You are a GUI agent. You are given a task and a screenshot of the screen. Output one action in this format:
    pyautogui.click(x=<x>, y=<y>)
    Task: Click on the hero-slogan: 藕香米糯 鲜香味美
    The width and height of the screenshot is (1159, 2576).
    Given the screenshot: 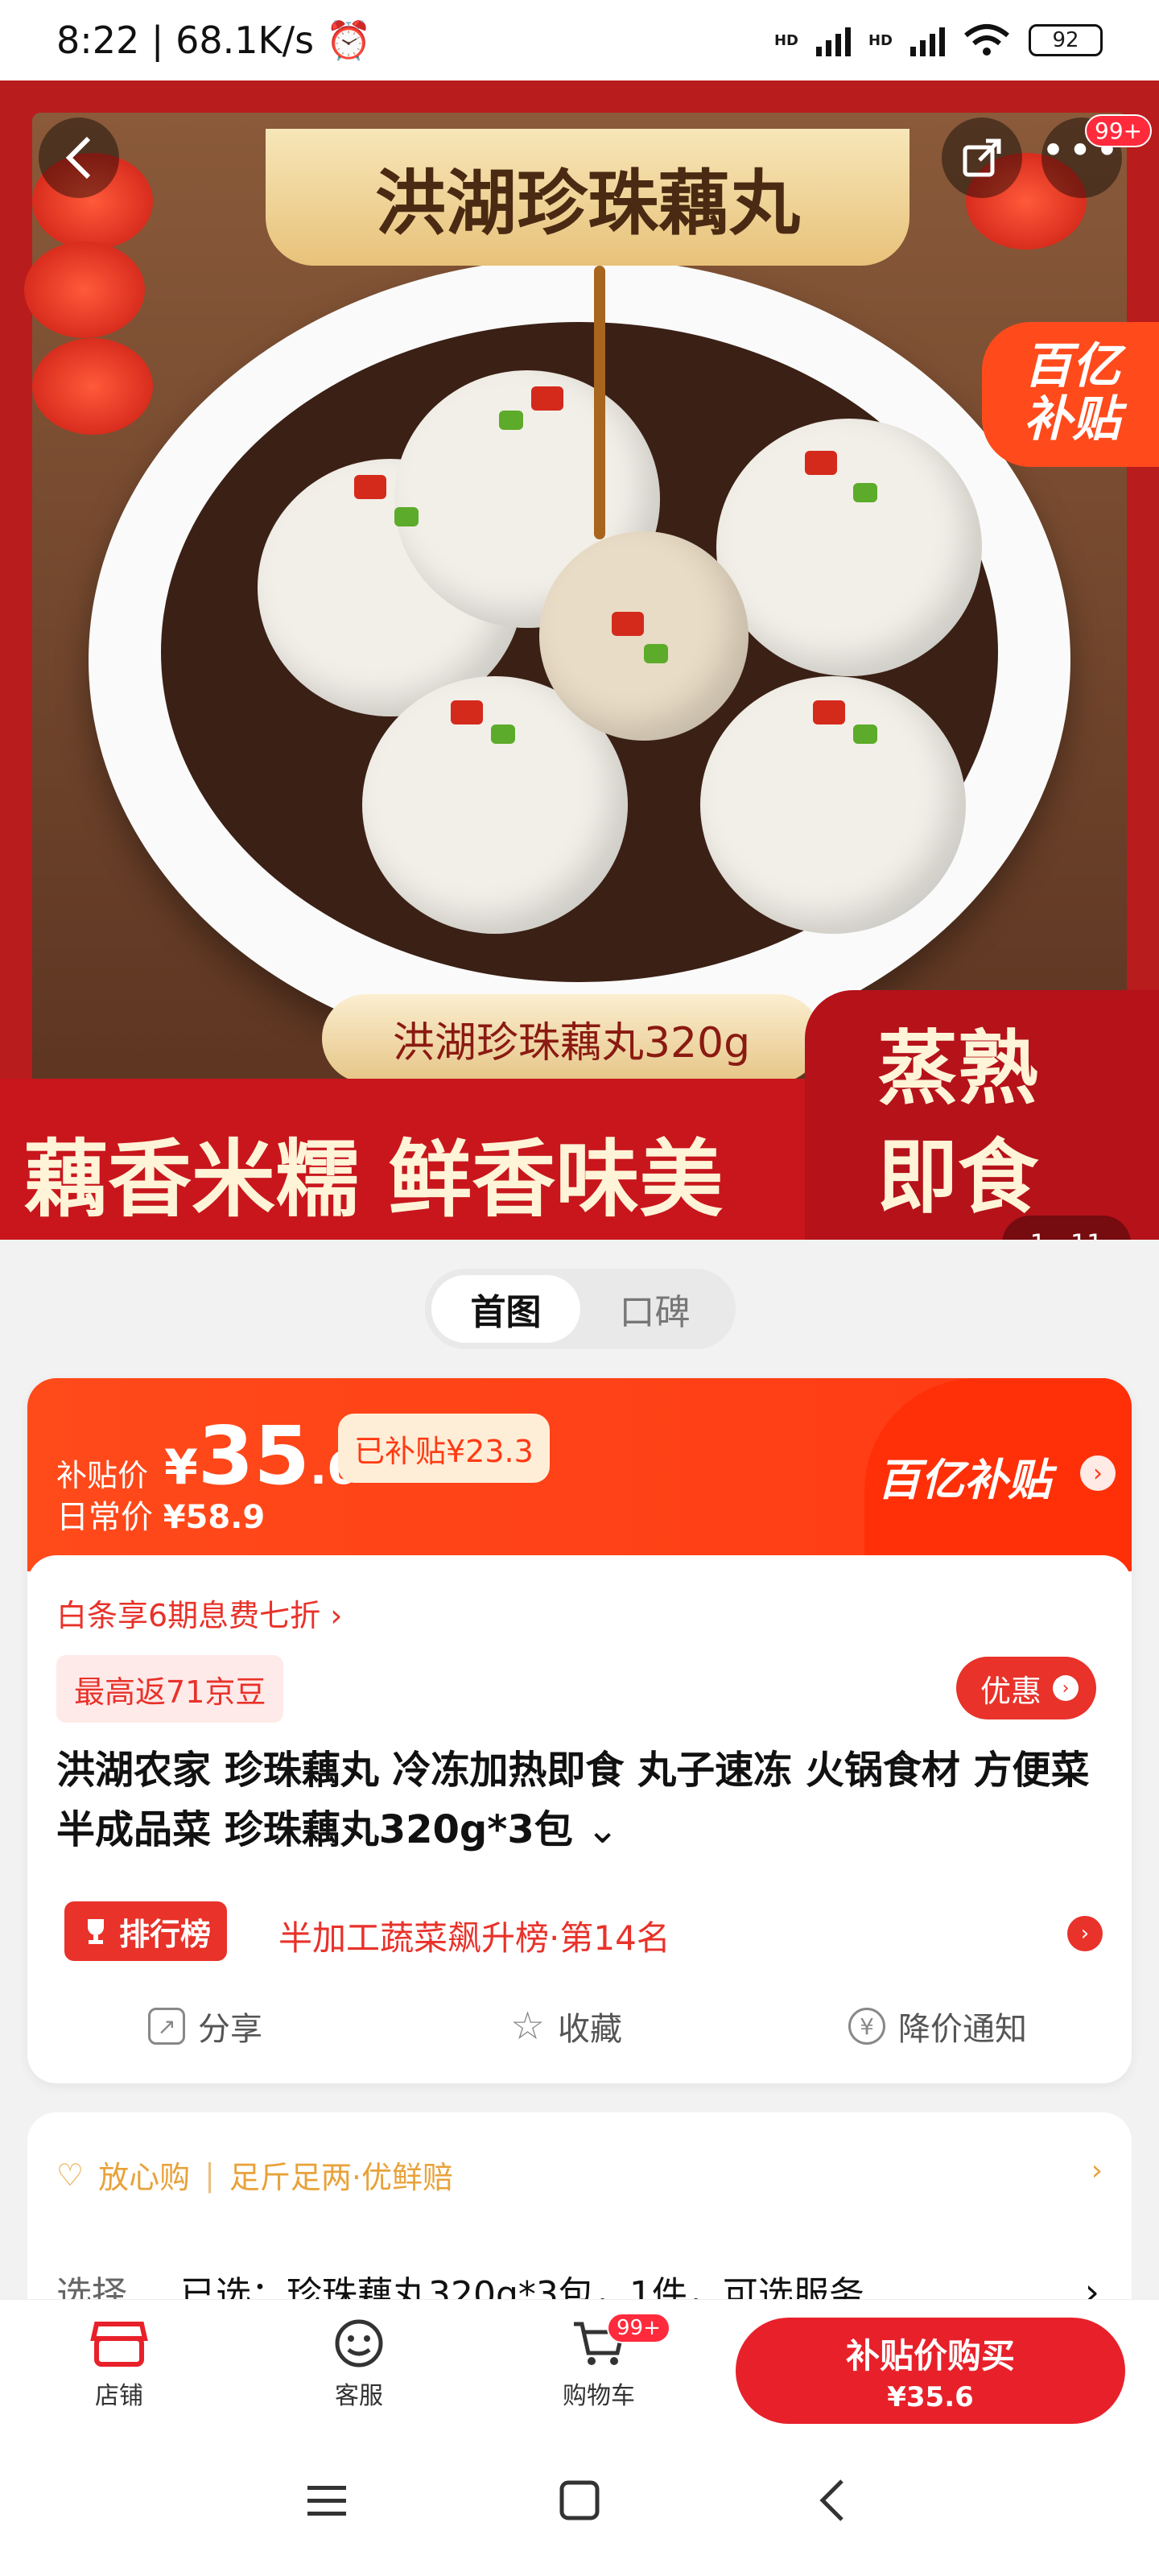 What is the action you would take?
    pyautogui.click(x=374, y=1178)
    